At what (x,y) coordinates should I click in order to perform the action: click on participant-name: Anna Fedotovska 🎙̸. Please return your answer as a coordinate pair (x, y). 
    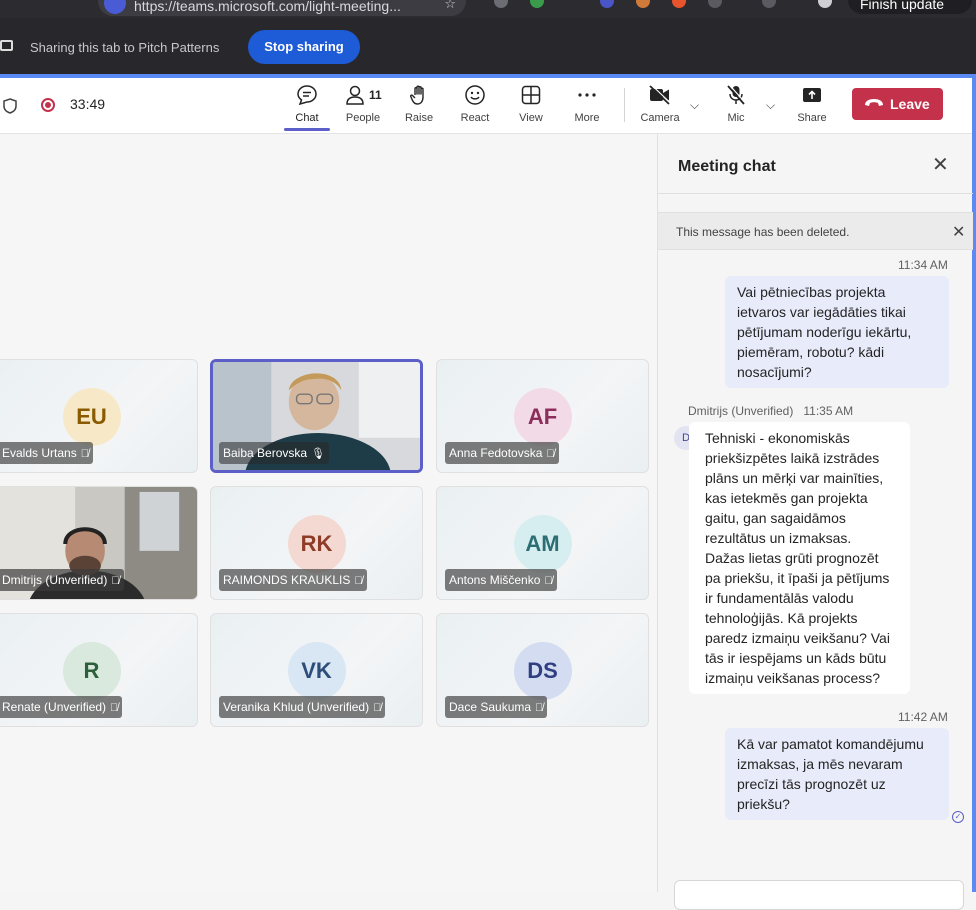
    Looking at the image, I should click on (502, 453).